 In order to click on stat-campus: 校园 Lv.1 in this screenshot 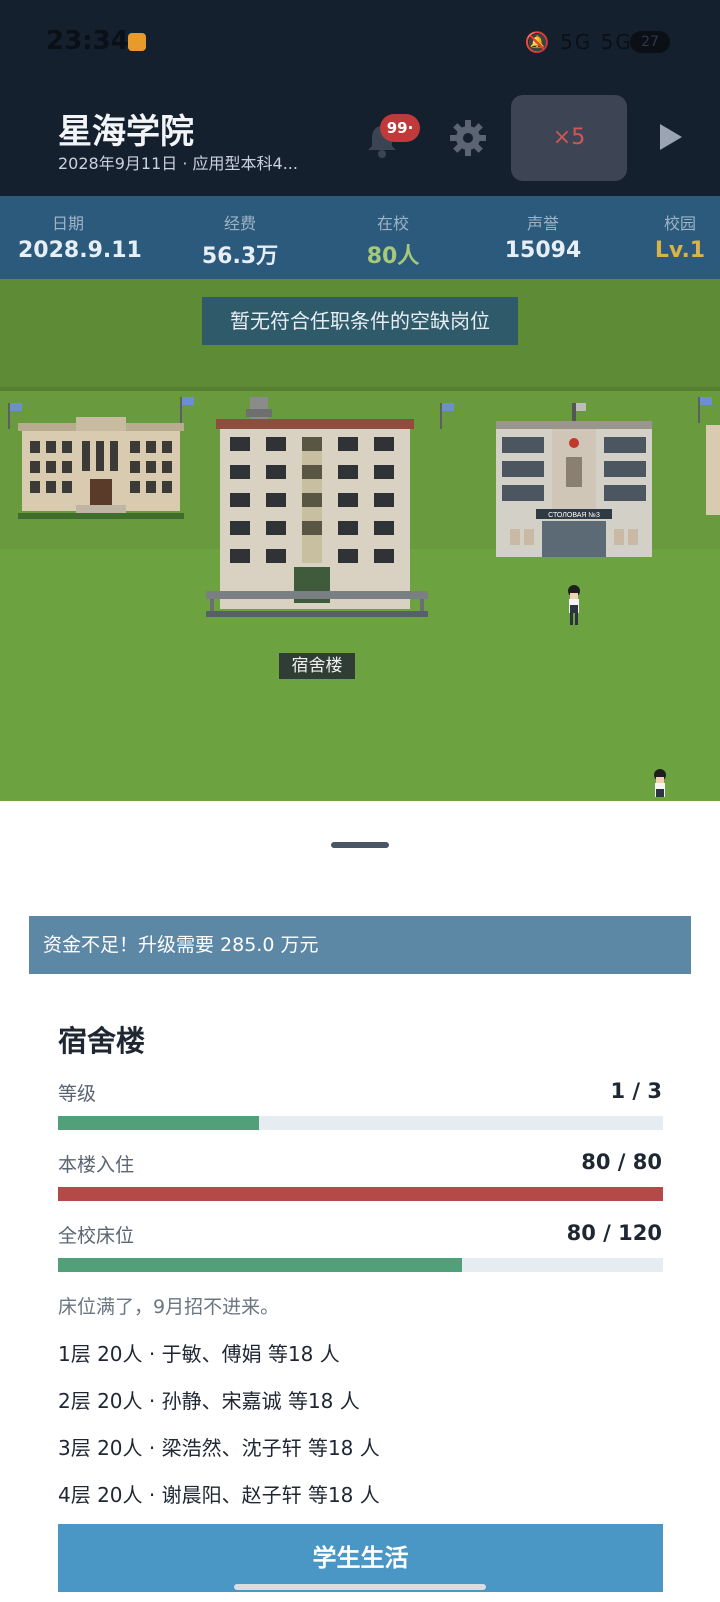, I will do `click(680, 236)`.